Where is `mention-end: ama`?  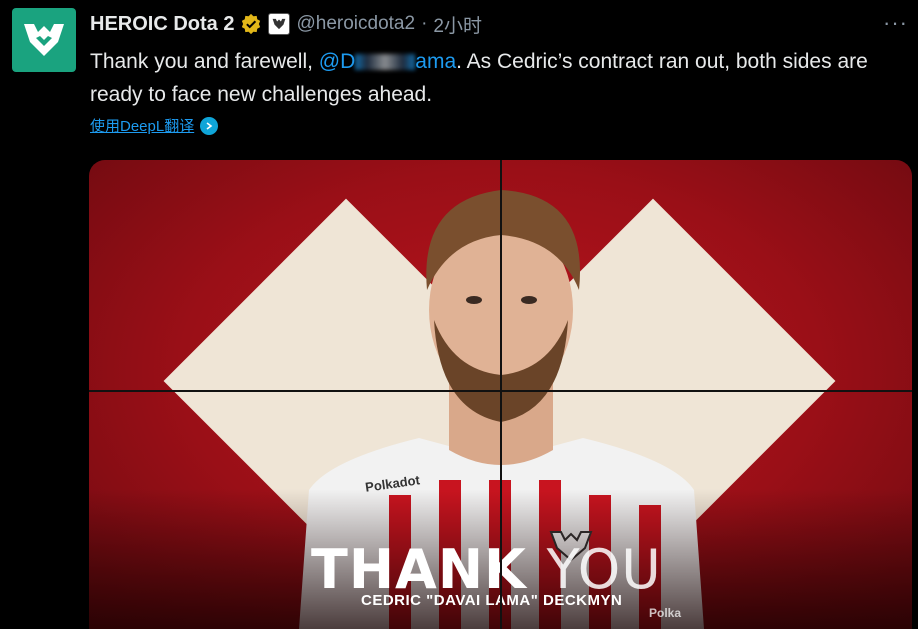
mention-end: ama is located at coordinates (436, 61).